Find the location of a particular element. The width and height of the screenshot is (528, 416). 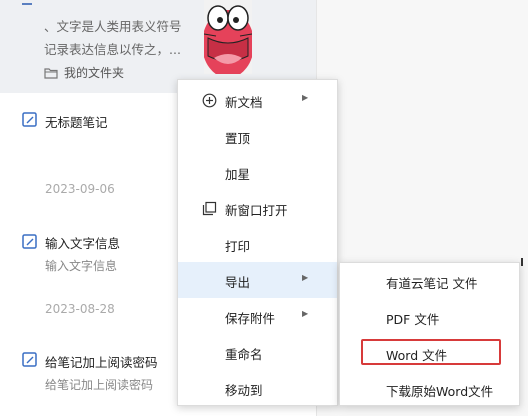

menu-item-save-attachment: 保存附件 ▶ is located at coordinates (257, 316).